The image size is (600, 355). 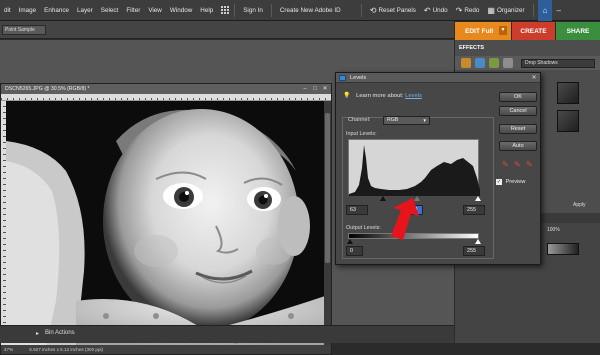 I want to click on reset-panels-icon: ⟲, so click(x=373, y=10).